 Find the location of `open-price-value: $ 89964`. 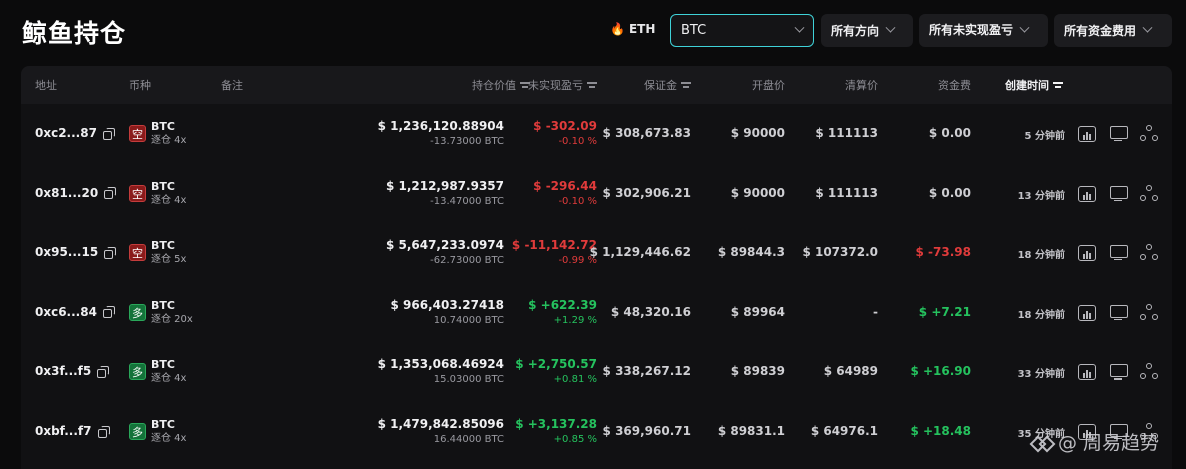

open-price-value: $ 89964 is located at coordinates (757, 311).